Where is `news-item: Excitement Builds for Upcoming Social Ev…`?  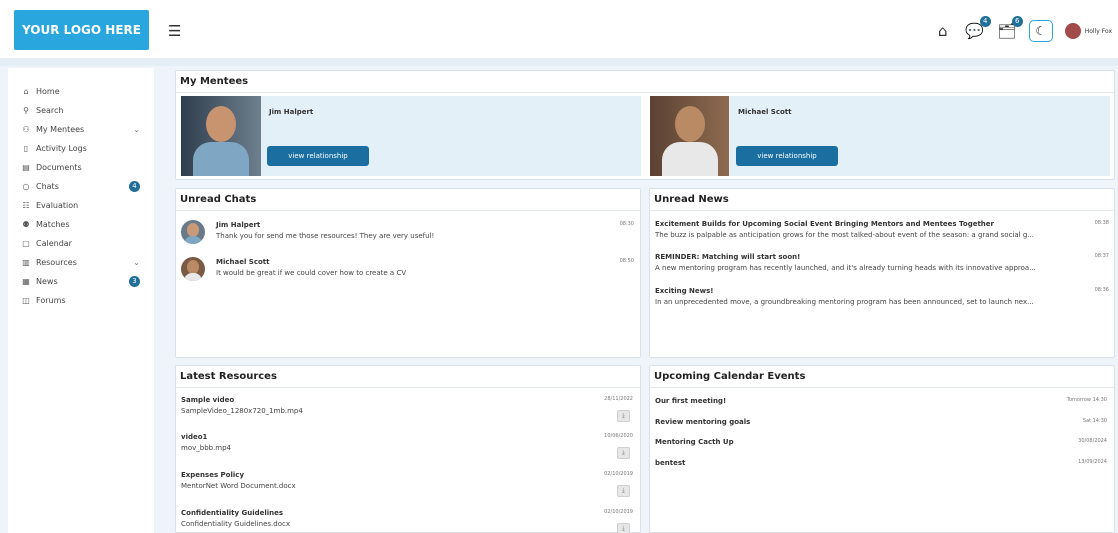
news-item: Excitement Builds for Upcoming Social Ev… is located at coordinates (882, 229).